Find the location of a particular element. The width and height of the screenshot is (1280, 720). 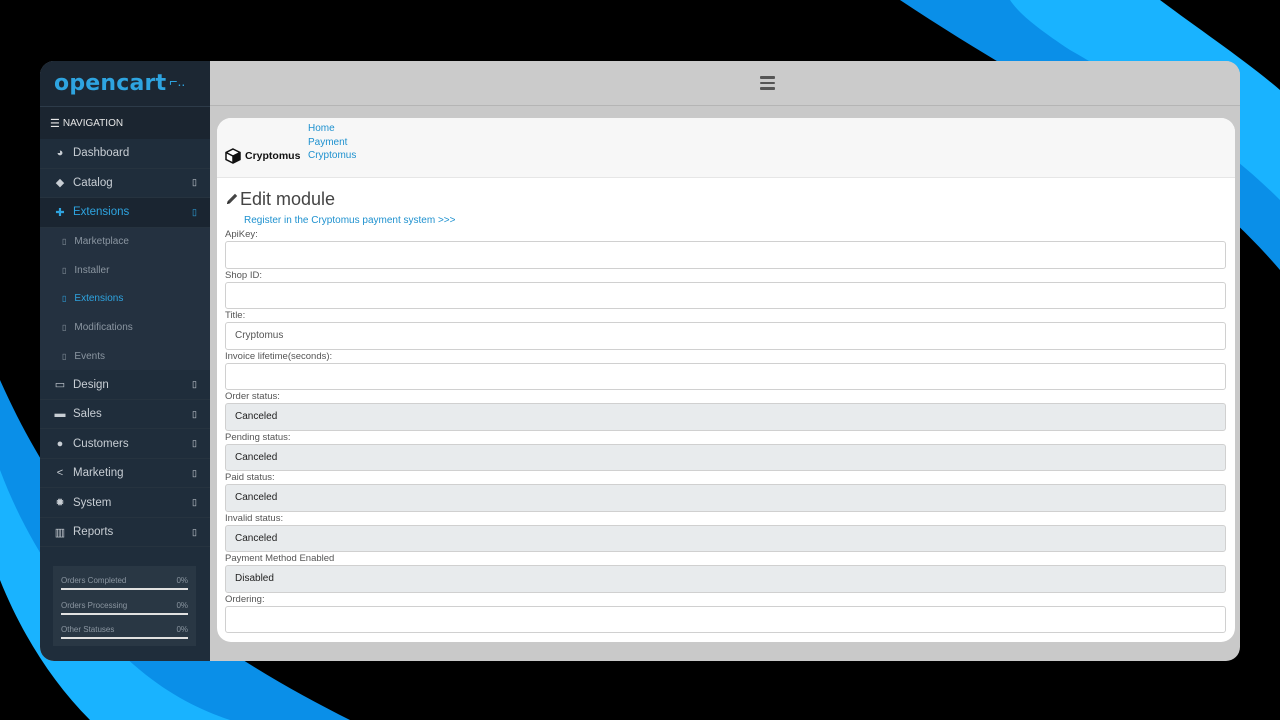

stat-label: Orders Processing is located at coordinates (94, 605).